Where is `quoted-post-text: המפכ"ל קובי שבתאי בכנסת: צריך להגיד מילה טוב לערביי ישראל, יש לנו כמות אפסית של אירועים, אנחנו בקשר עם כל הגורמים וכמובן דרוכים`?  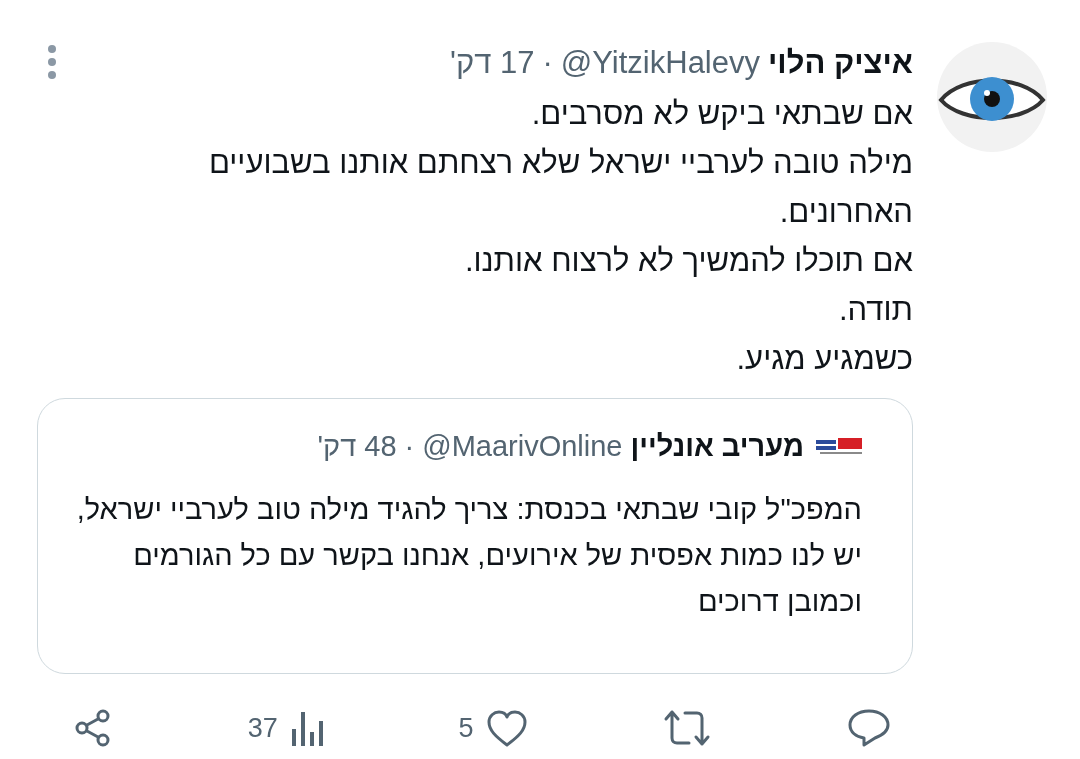
quoted-post-text: המפכ"ל קובי שבתאי בכנסת: צריך להגיד מילה טוב לערביי ישראל, יש לנו כמות אפסית של אירועים, אנחנו בקשר עם כל הגורמים וכמובן דרוכים is located at coordinates (468, 555).